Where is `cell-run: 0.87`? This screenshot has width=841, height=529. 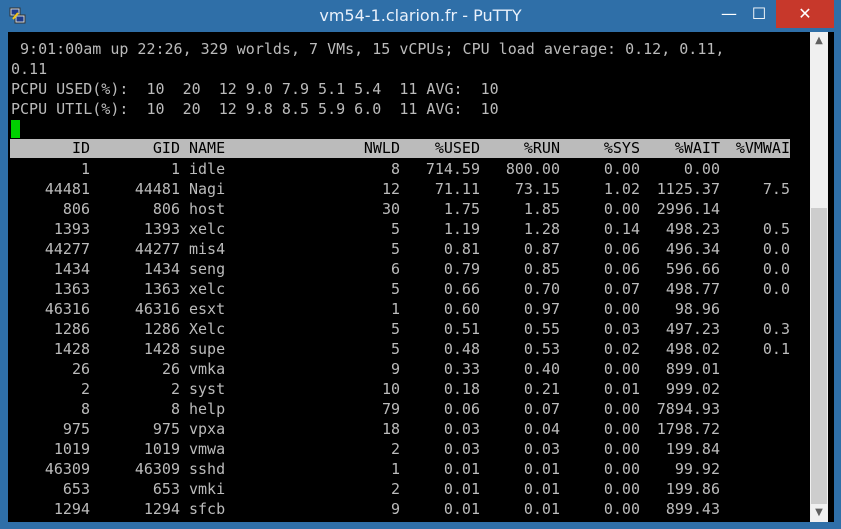
cell-run: 0.87 is located at coordinates (541, 249).